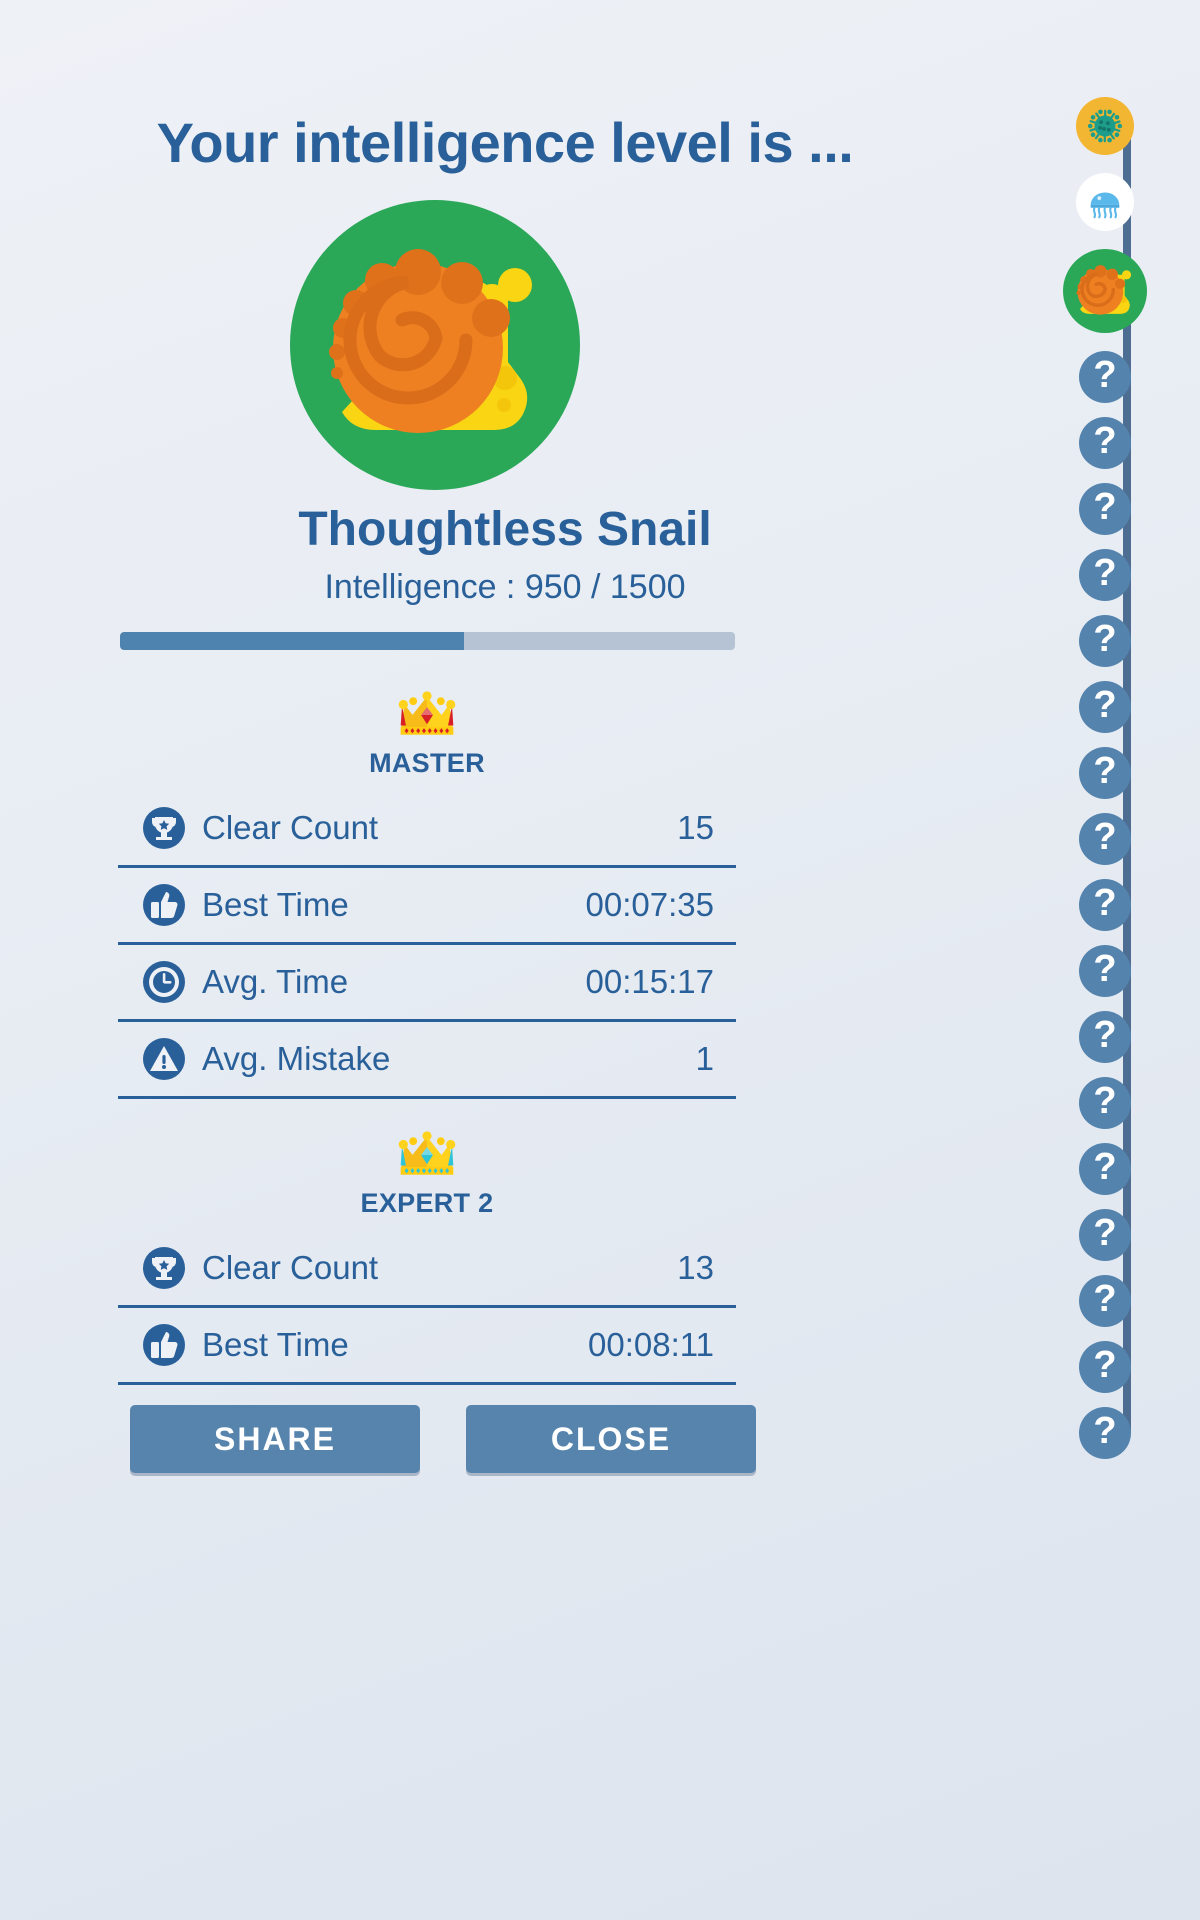  Describe the element at coordinates (427, 829) in the screenshot. I see `stat-row: Clear Count 15` at that location.